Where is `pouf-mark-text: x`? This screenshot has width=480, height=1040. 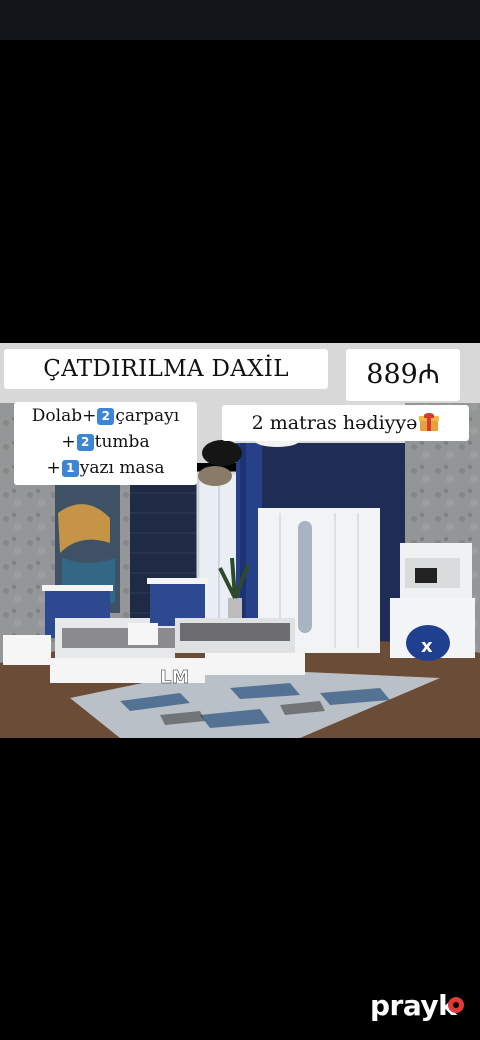 pouf-mark-text: x is located at coordinates (427, 646).